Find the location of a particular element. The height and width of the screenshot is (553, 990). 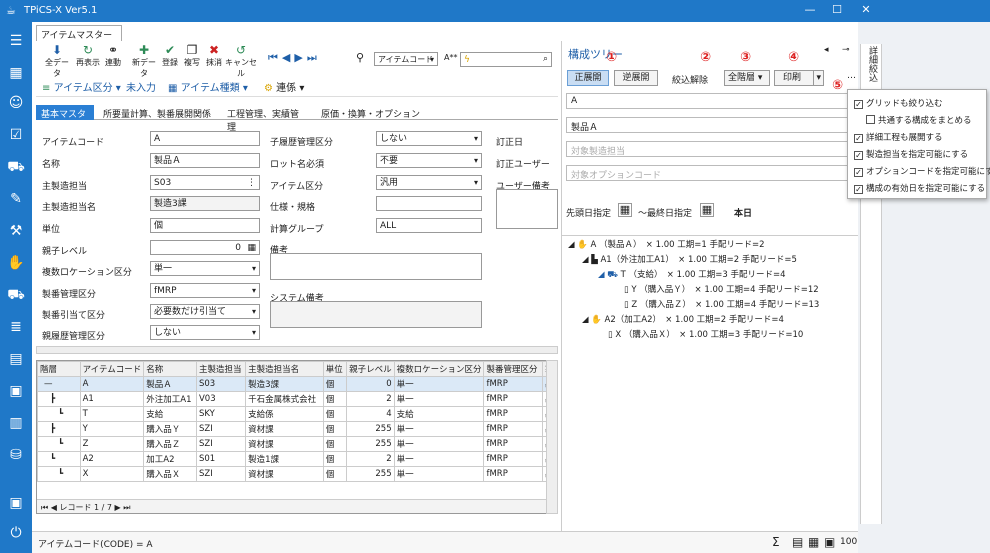

forklift-icon: ⛟ is located at coordinates (16, 167).